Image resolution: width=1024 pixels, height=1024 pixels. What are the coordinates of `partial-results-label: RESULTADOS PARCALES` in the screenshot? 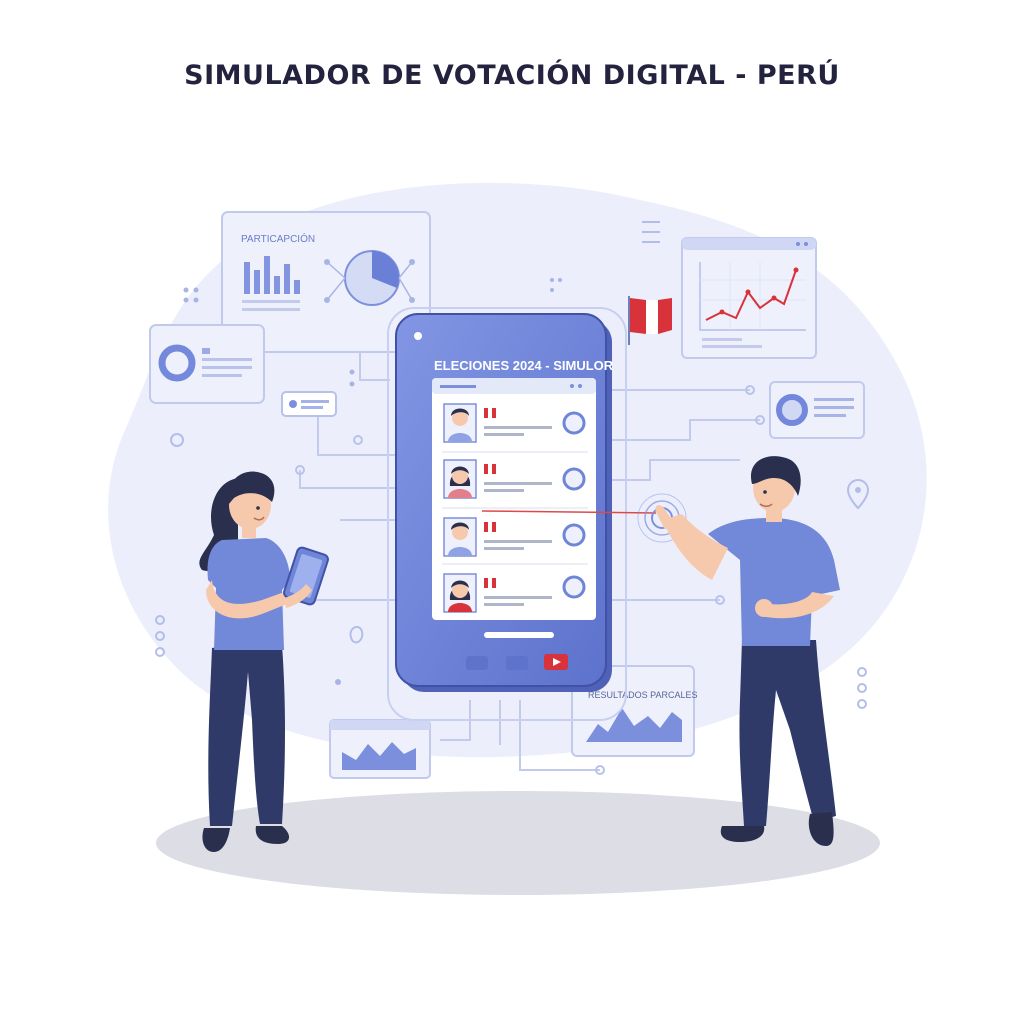 It's located at (643, 695).